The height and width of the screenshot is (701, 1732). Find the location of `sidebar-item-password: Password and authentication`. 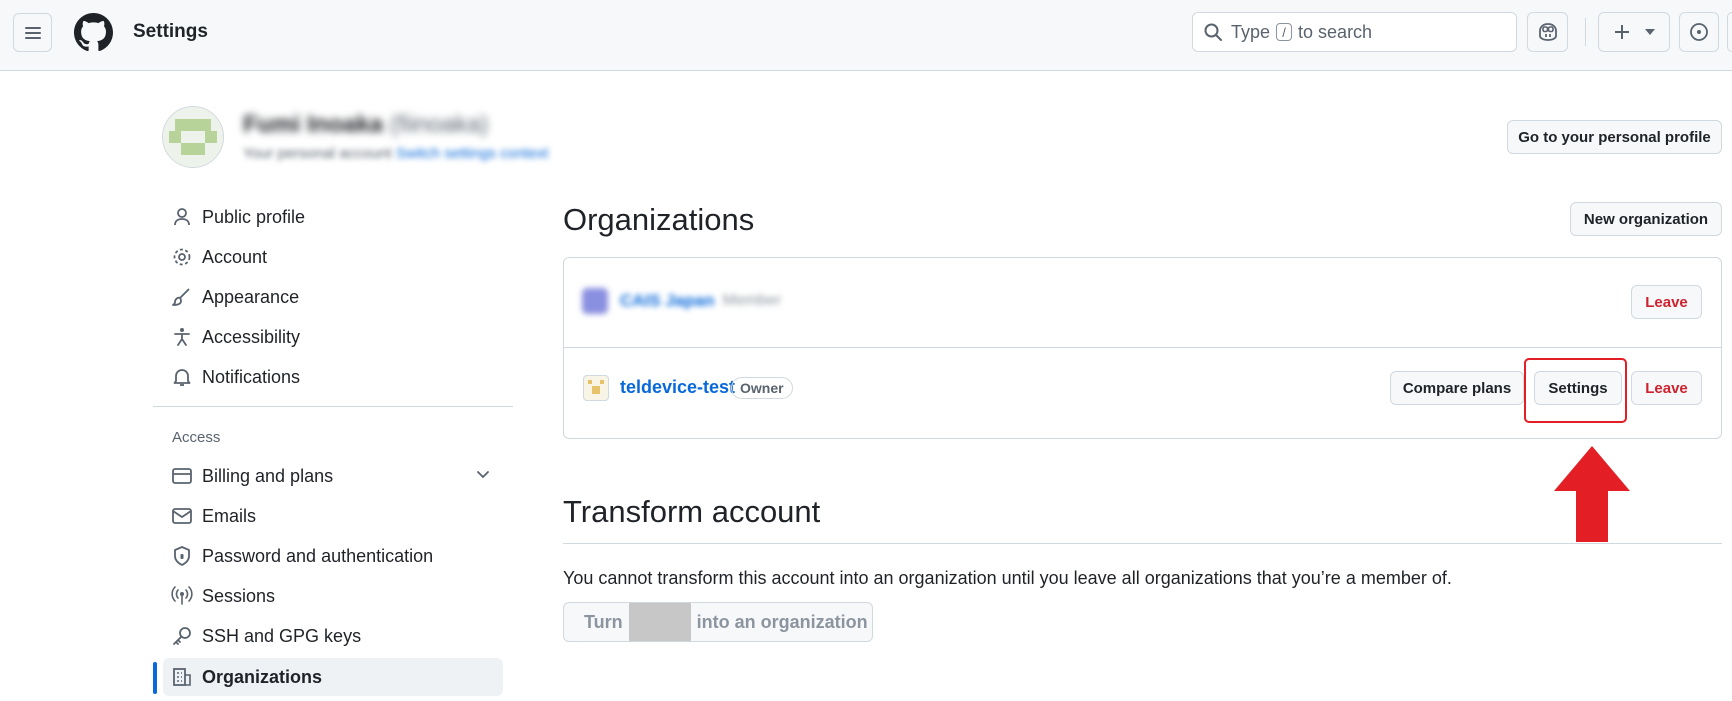

sidebar-item-password: Password and authentication is located at coordinates (333, 556).